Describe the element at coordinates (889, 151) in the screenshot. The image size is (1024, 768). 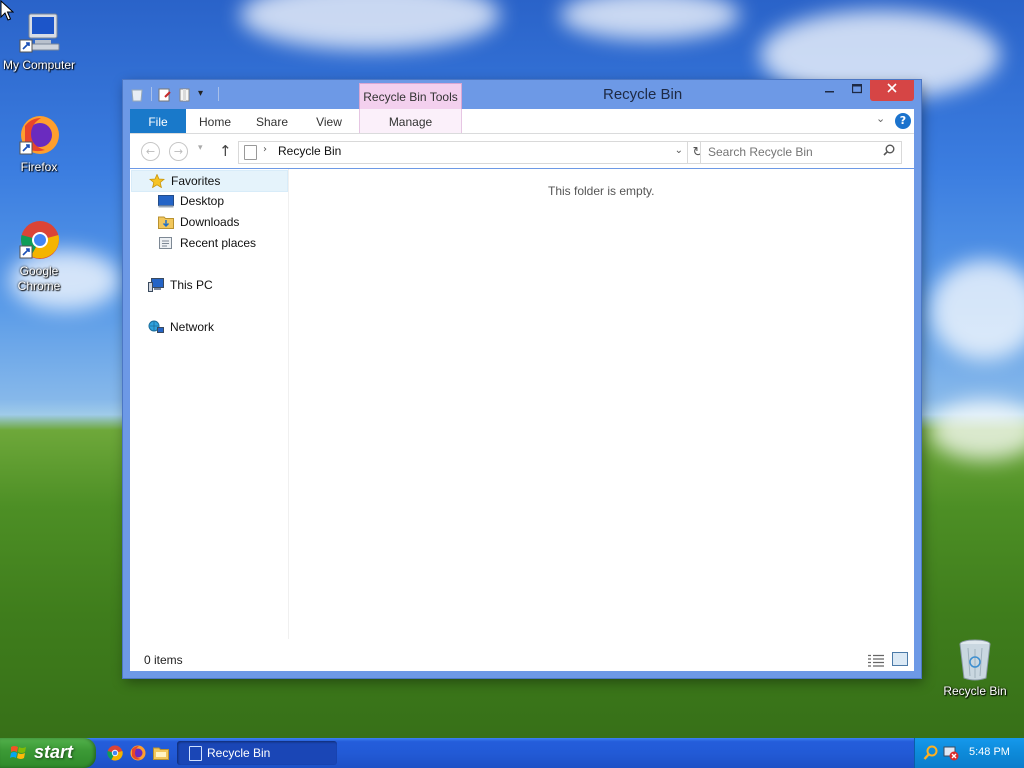
I see `search-icon` at that location.